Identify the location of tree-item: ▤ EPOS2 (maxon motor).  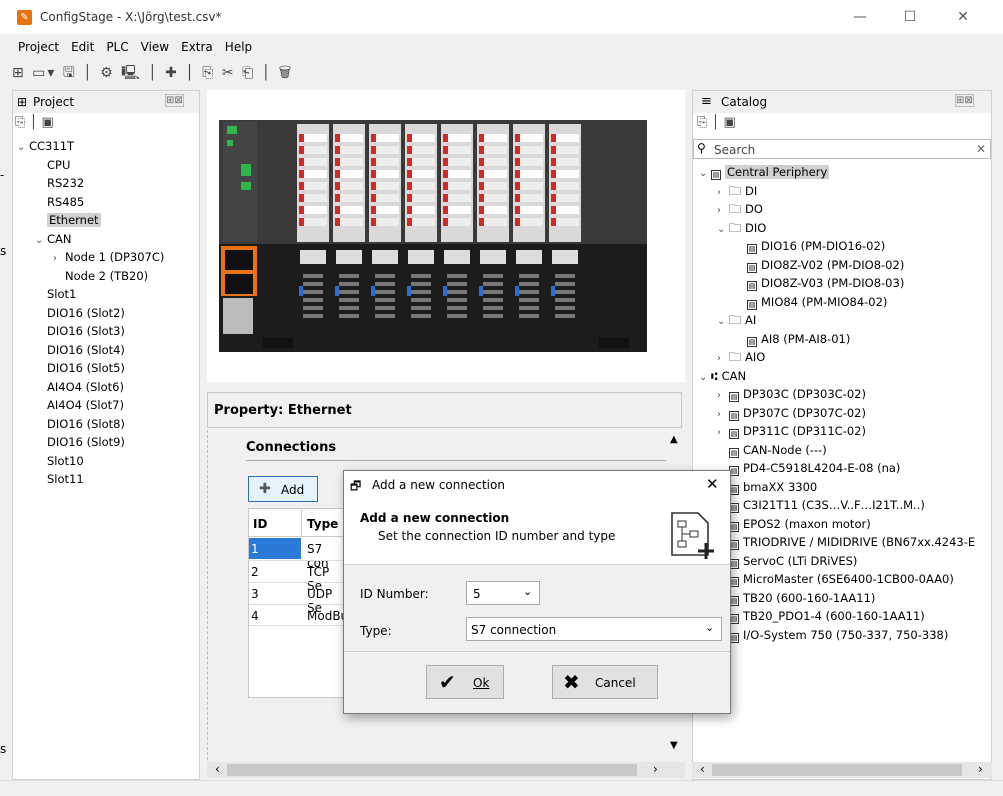
(794, 524).